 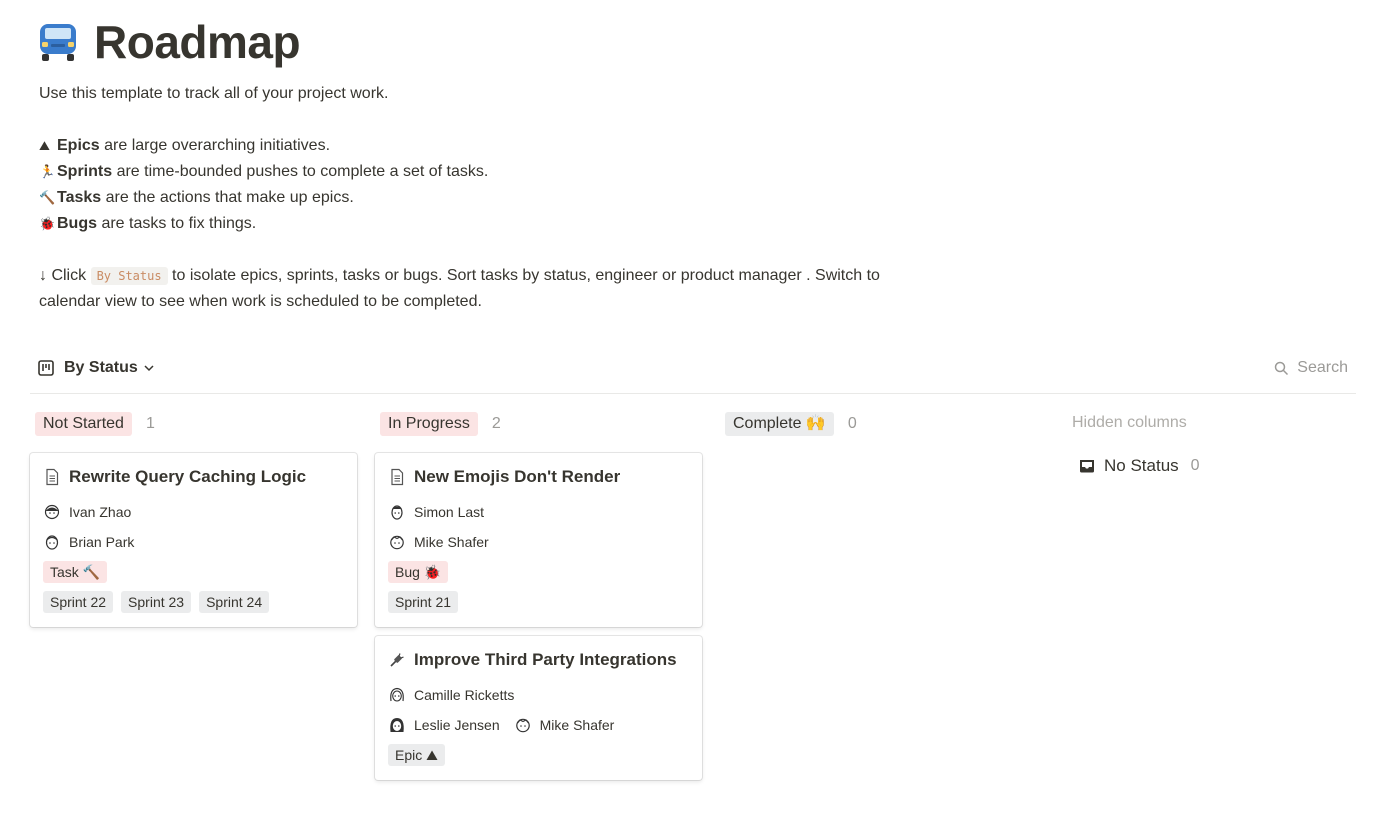 I want to click on mountain-icon: ⛰, so click(x=44, y=145).